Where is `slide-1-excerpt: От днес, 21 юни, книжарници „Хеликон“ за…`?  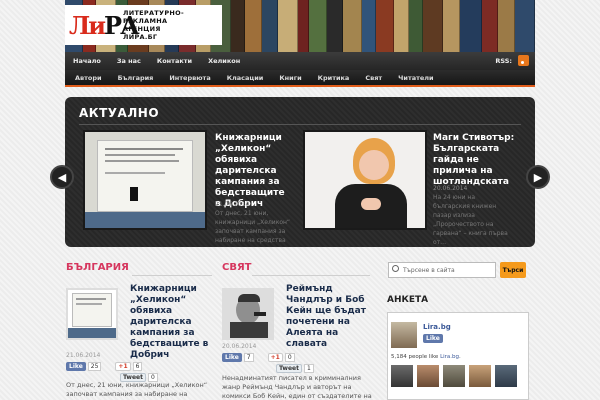 slide-1-excerpt: От днес, 21 юни, книжарници „Хеликон“ за… is located at coordinates (253, 227).